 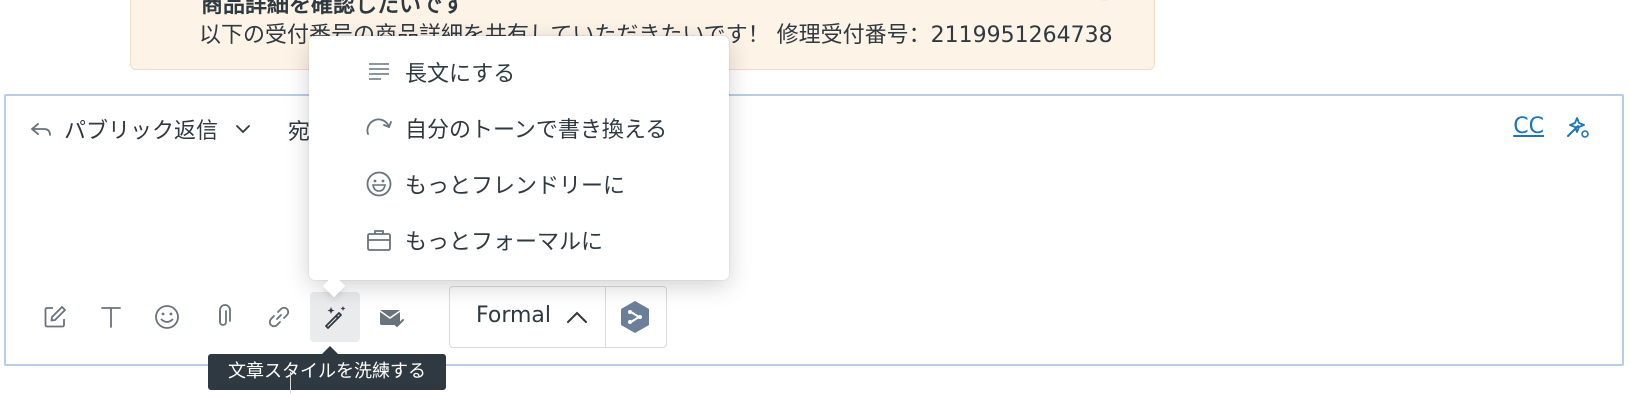 I want to click on text-format-button, so click(x=111, y=317).